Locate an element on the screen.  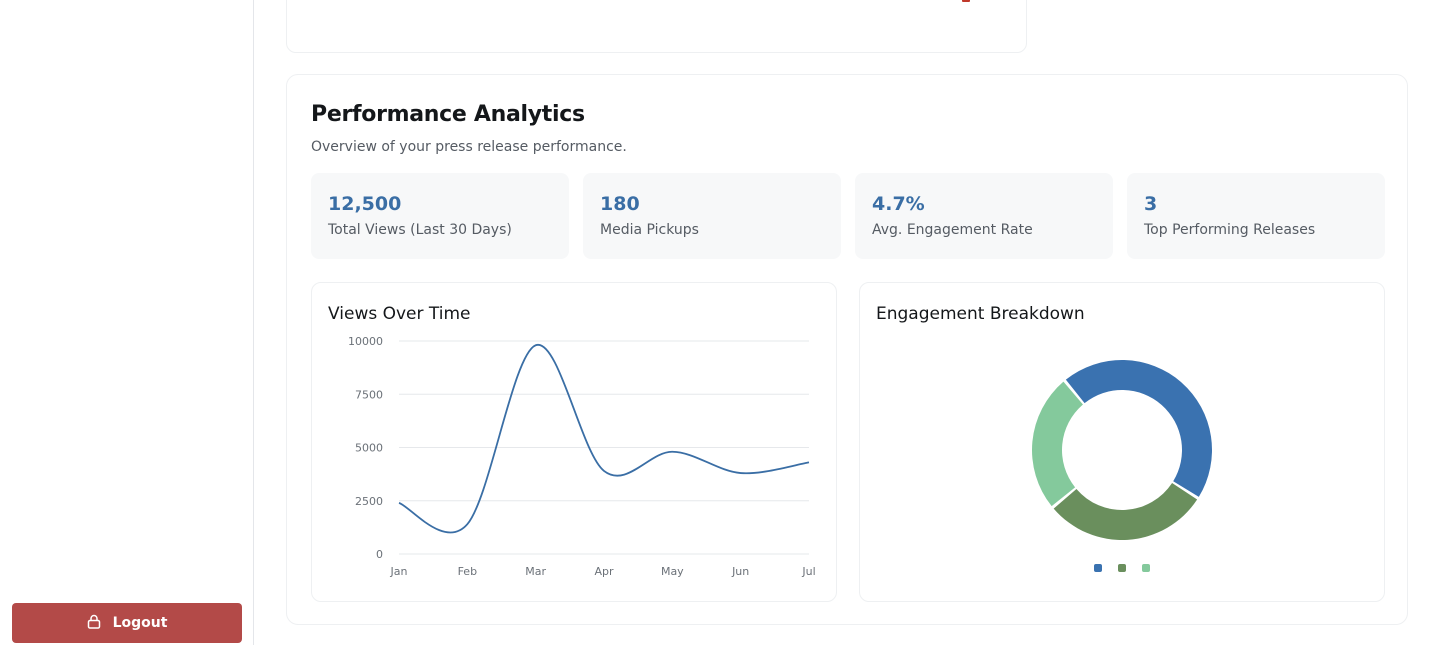
x-tick-label: Jul is located at coordinates (808, 571).